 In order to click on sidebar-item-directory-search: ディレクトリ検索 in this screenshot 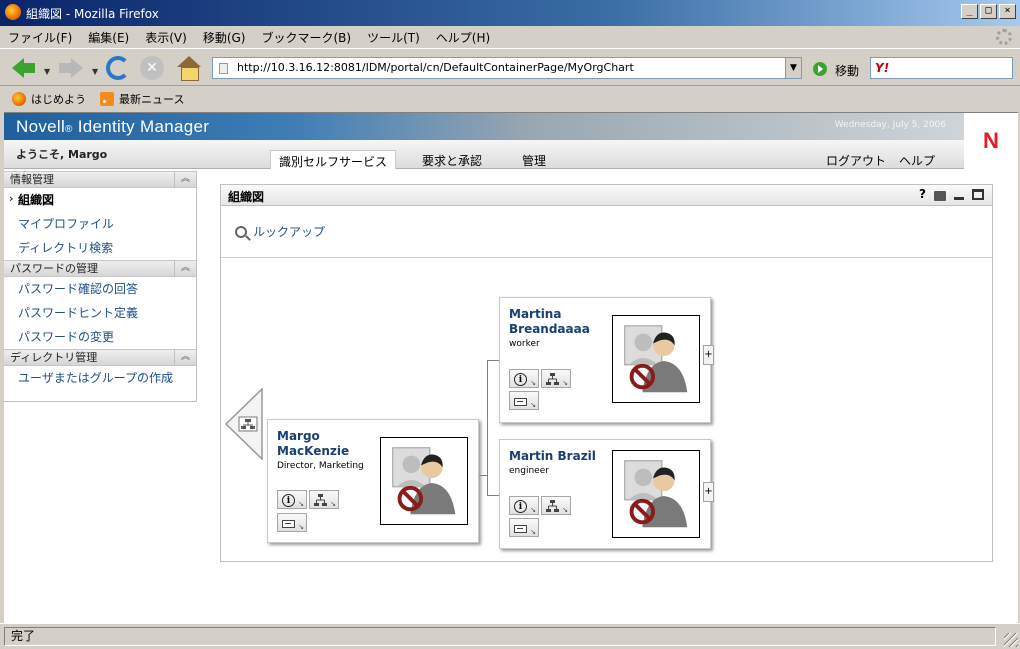, I will do `click(100, 248)`.